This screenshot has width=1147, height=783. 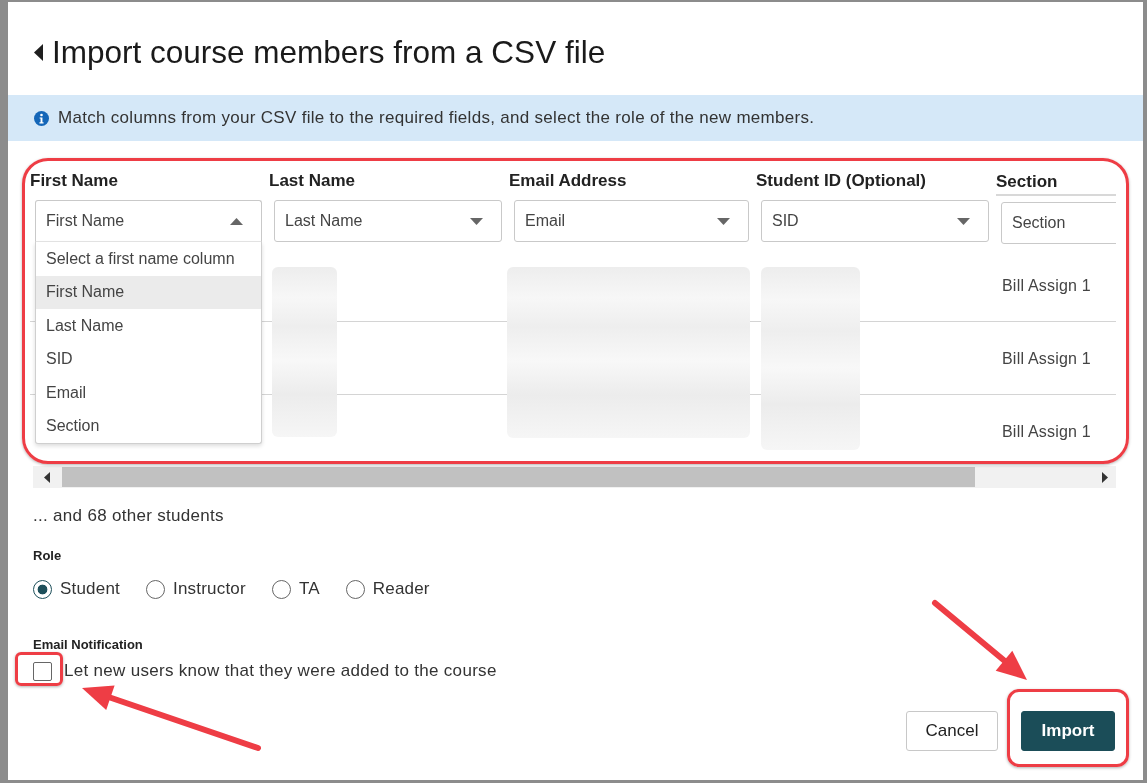 I want to click on caret-left-icon, so click(x=38, y=52).